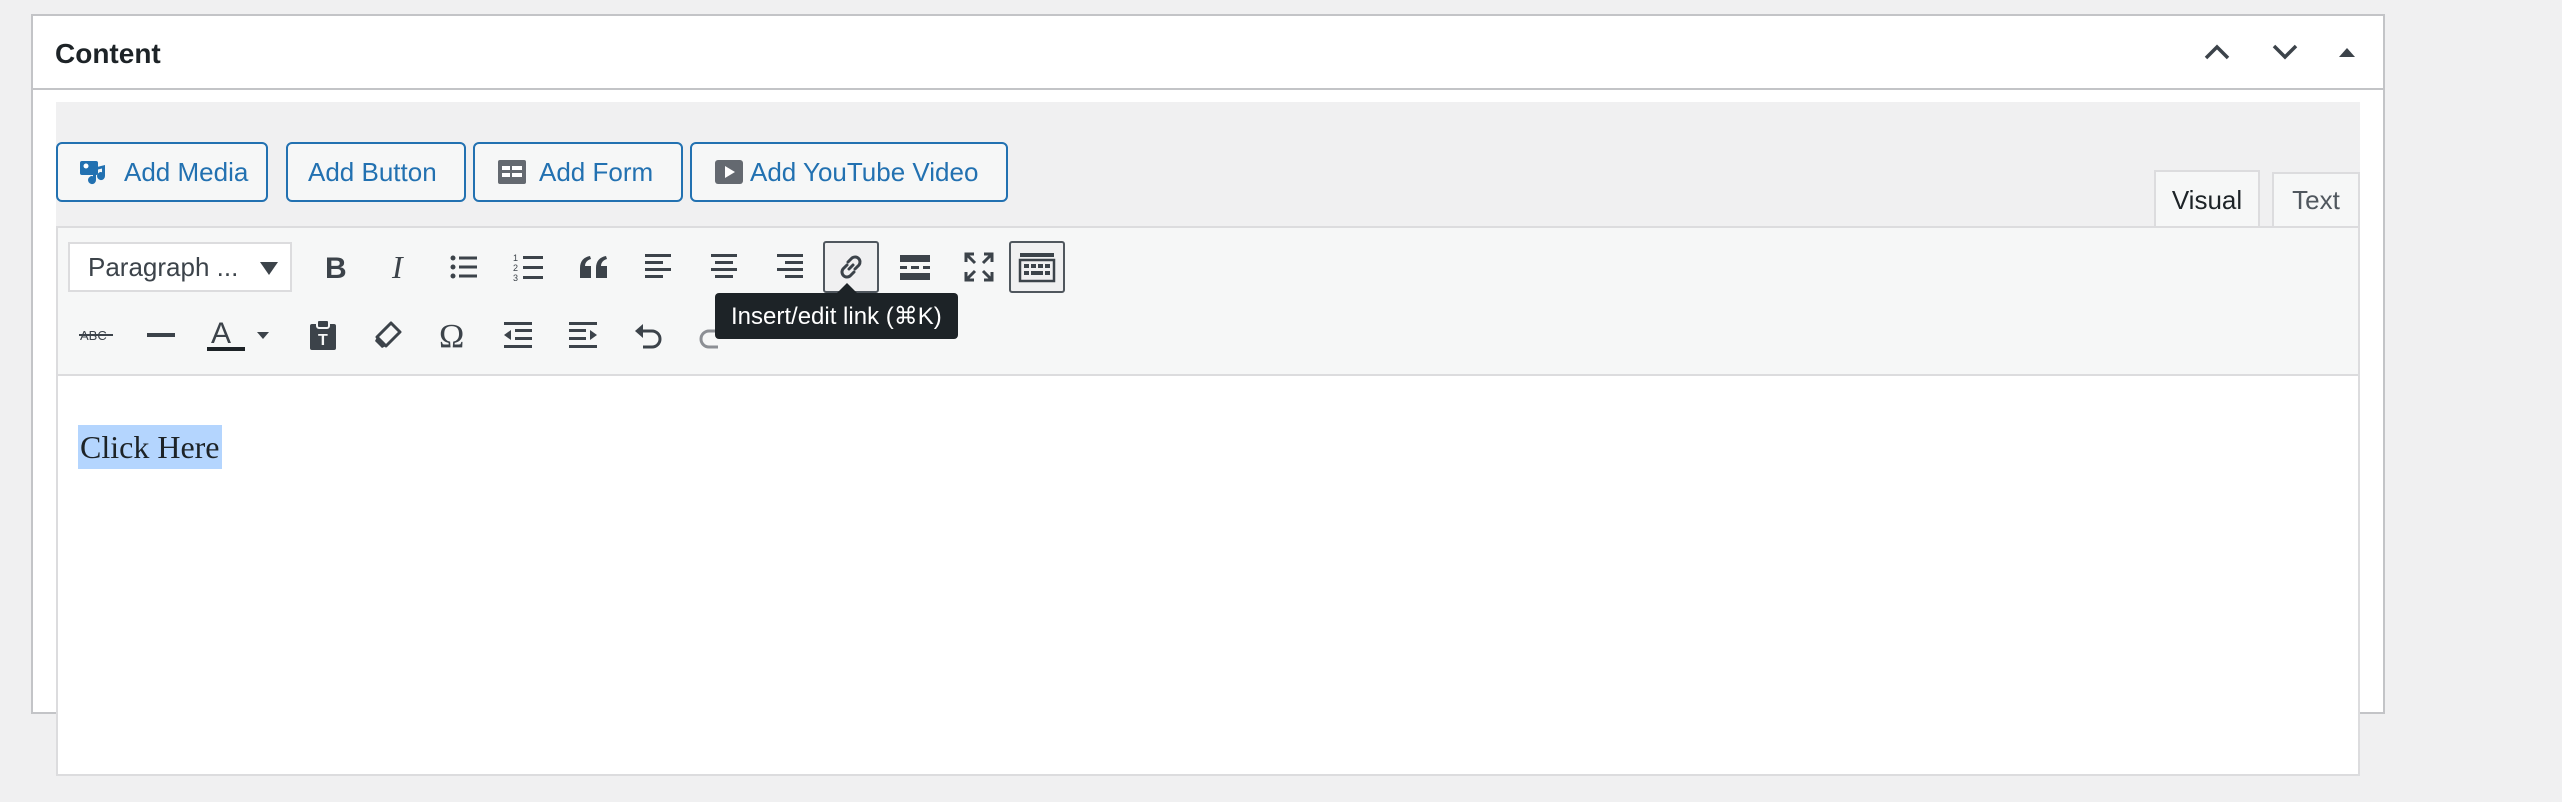 This screenshot has height=802, width=2562. I want to click on bulleted-list-icon, so click(464, 267).